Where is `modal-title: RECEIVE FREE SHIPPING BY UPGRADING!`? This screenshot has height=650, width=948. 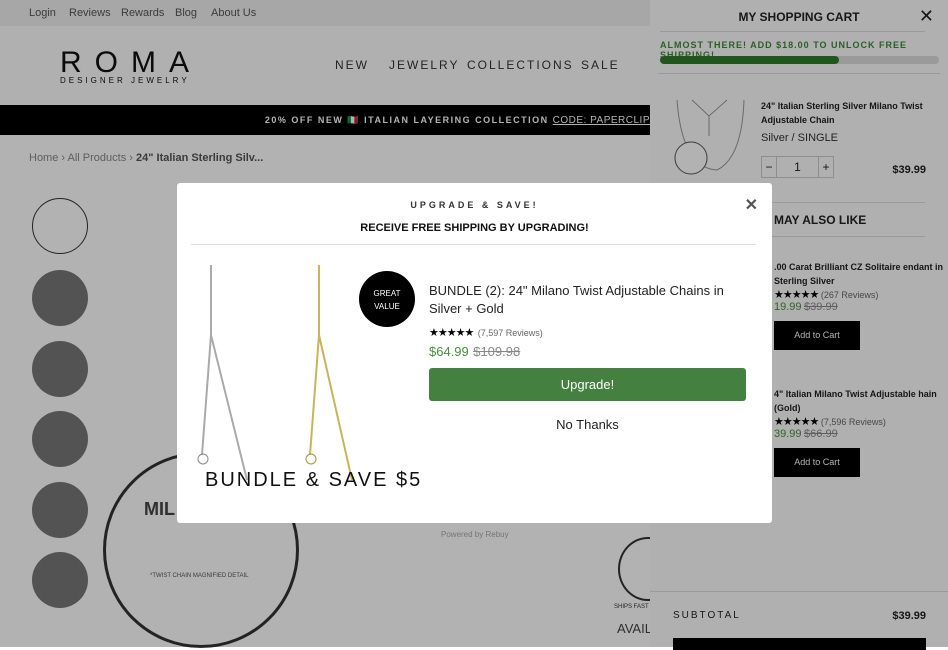 modal-title: RECEIVE FREE SHIPPING BY UPGRADING! is located at coordinates (474, 228).